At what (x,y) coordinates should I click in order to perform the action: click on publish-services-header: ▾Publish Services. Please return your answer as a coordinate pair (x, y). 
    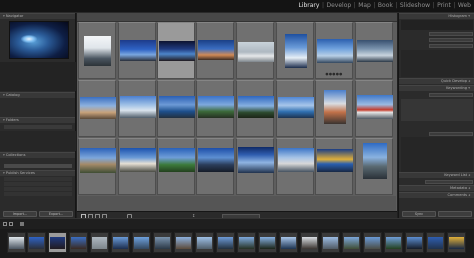
    Looking at the image, I should click on (37, 173).